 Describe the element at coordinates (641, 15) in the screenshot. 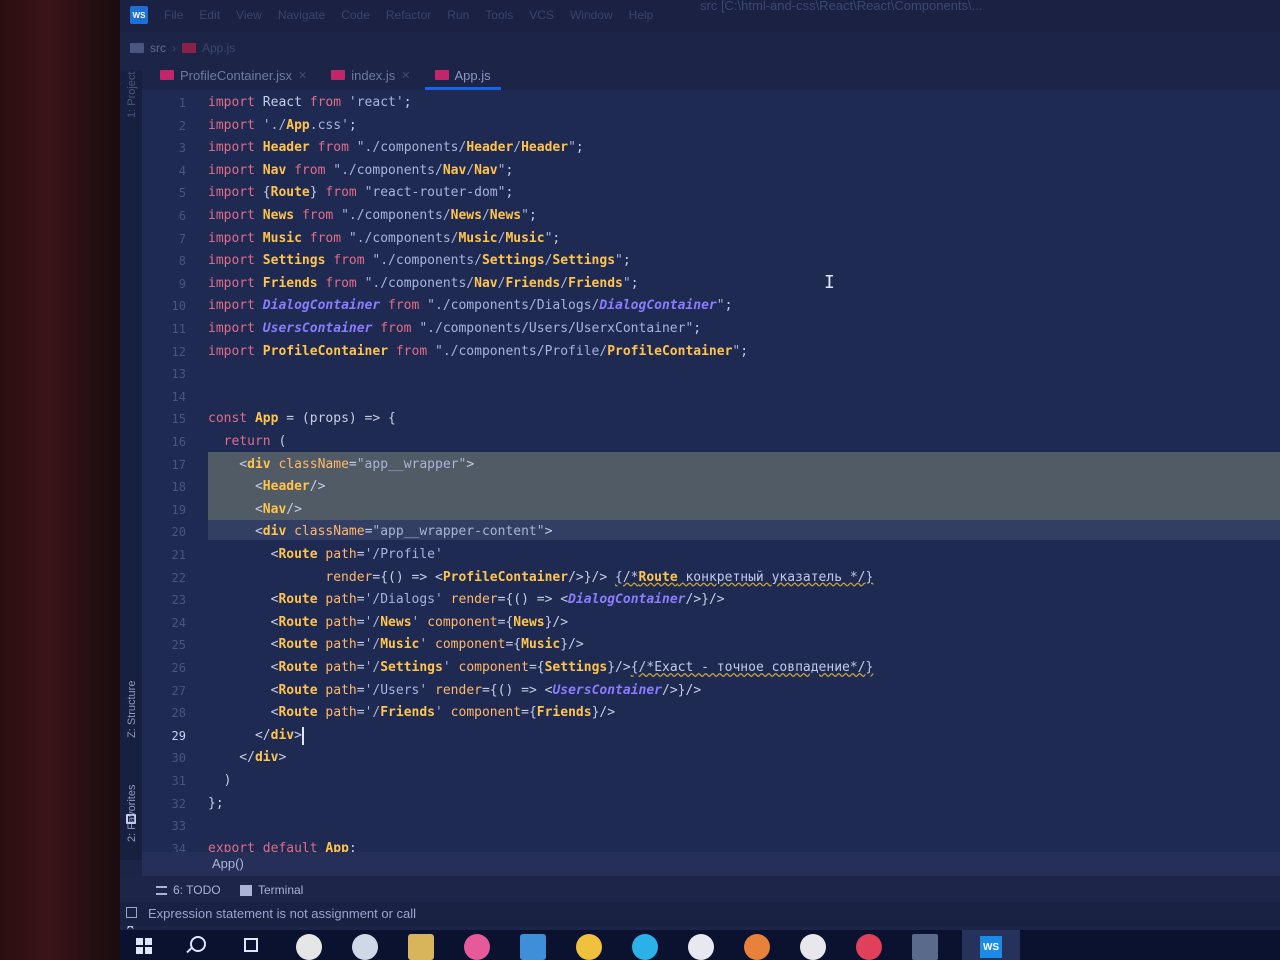

I see `menu-item: Help` at that location.